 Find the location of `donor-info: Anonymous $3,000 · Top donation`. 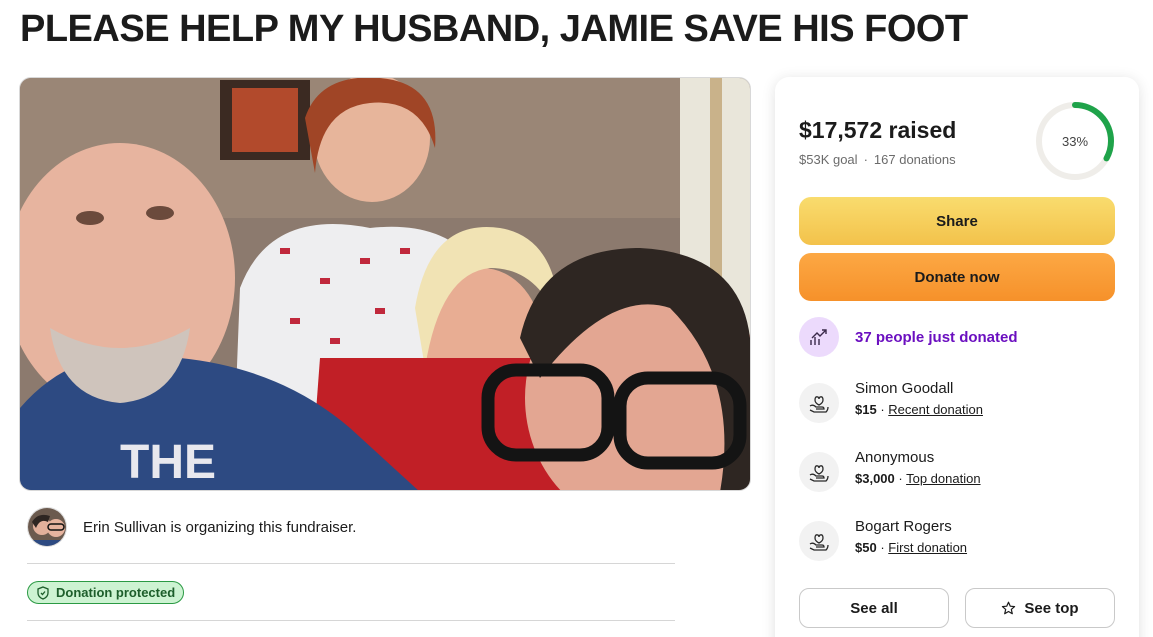

donor-info: Anonymous $3,000 · Top donation is located at coordinates (918, 467).